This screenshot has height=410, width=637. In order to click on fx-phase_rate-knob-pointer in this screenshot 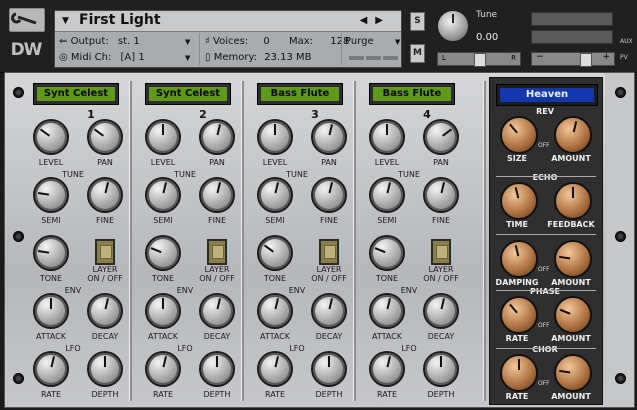, I will do `click(513, 308)`.